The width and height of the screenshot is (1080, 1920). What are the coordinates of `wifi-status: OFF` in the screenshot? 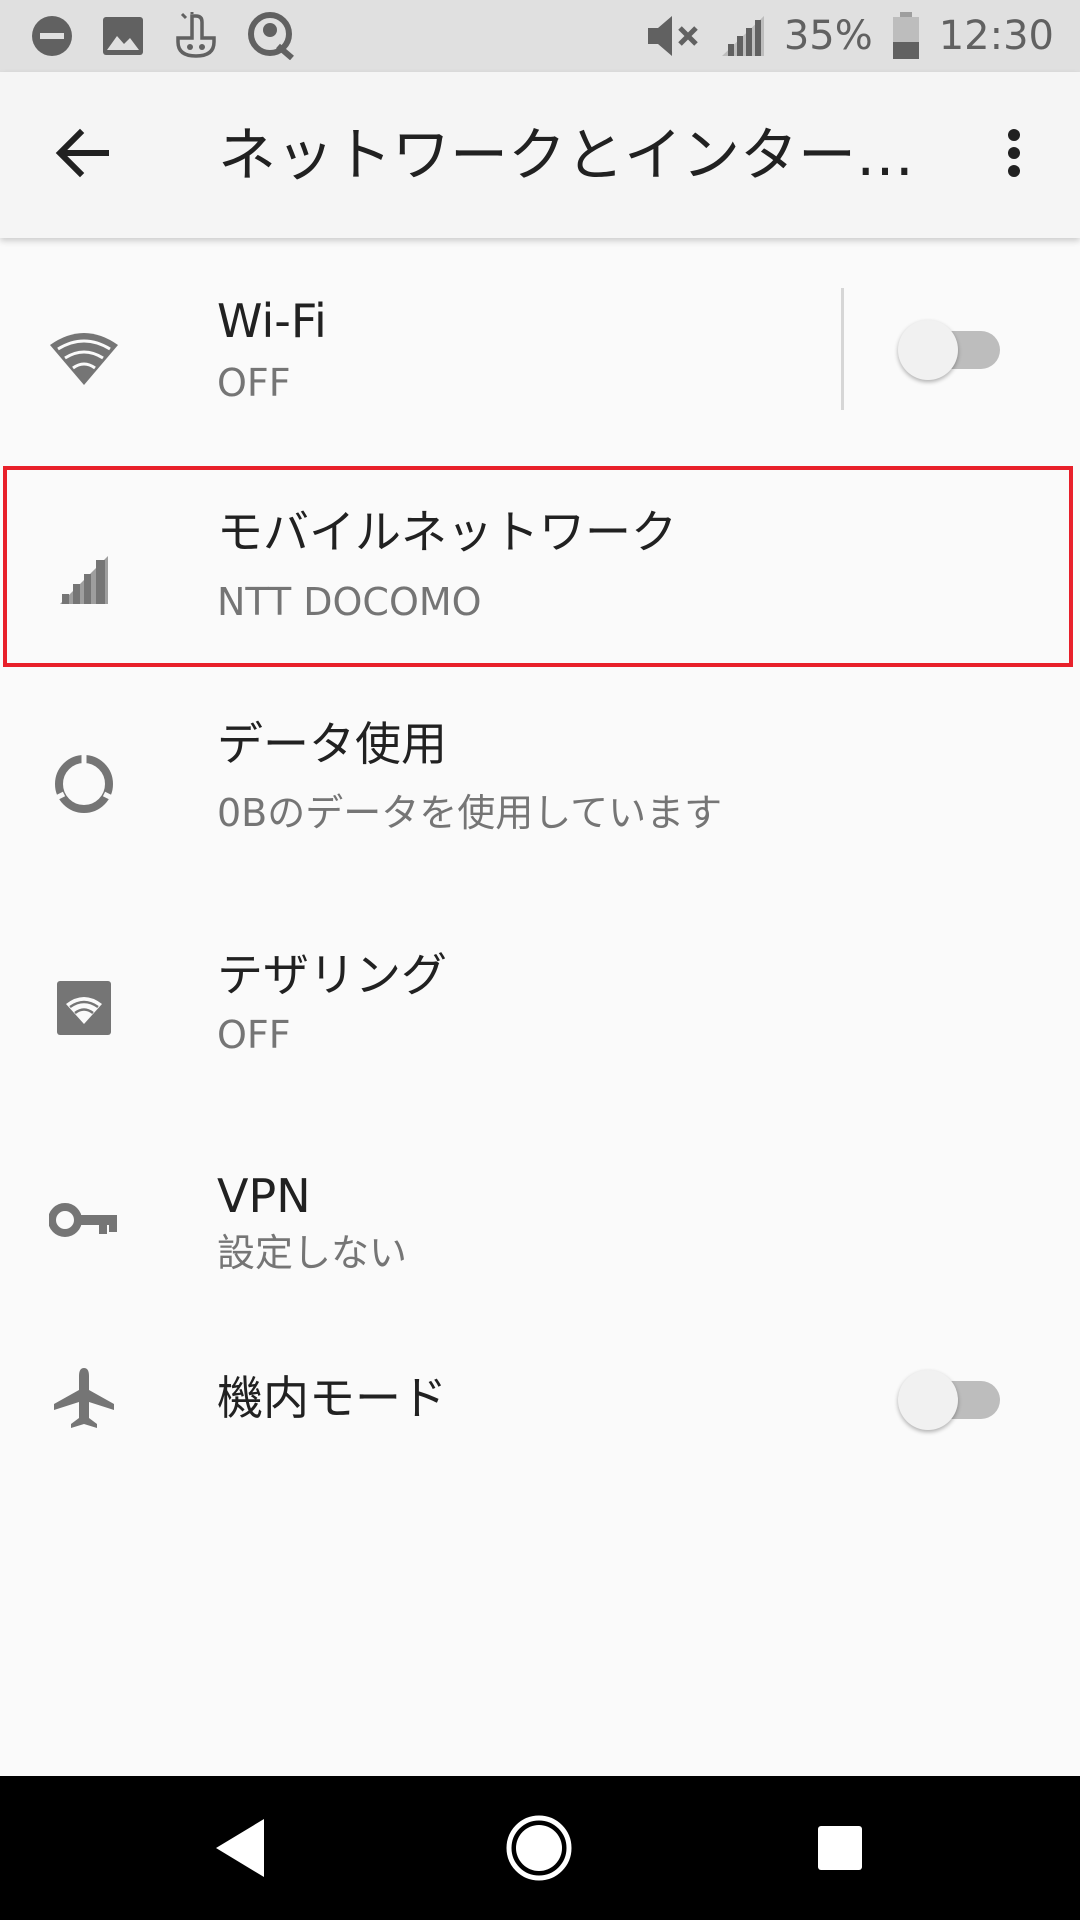 It's located at (254, 383).